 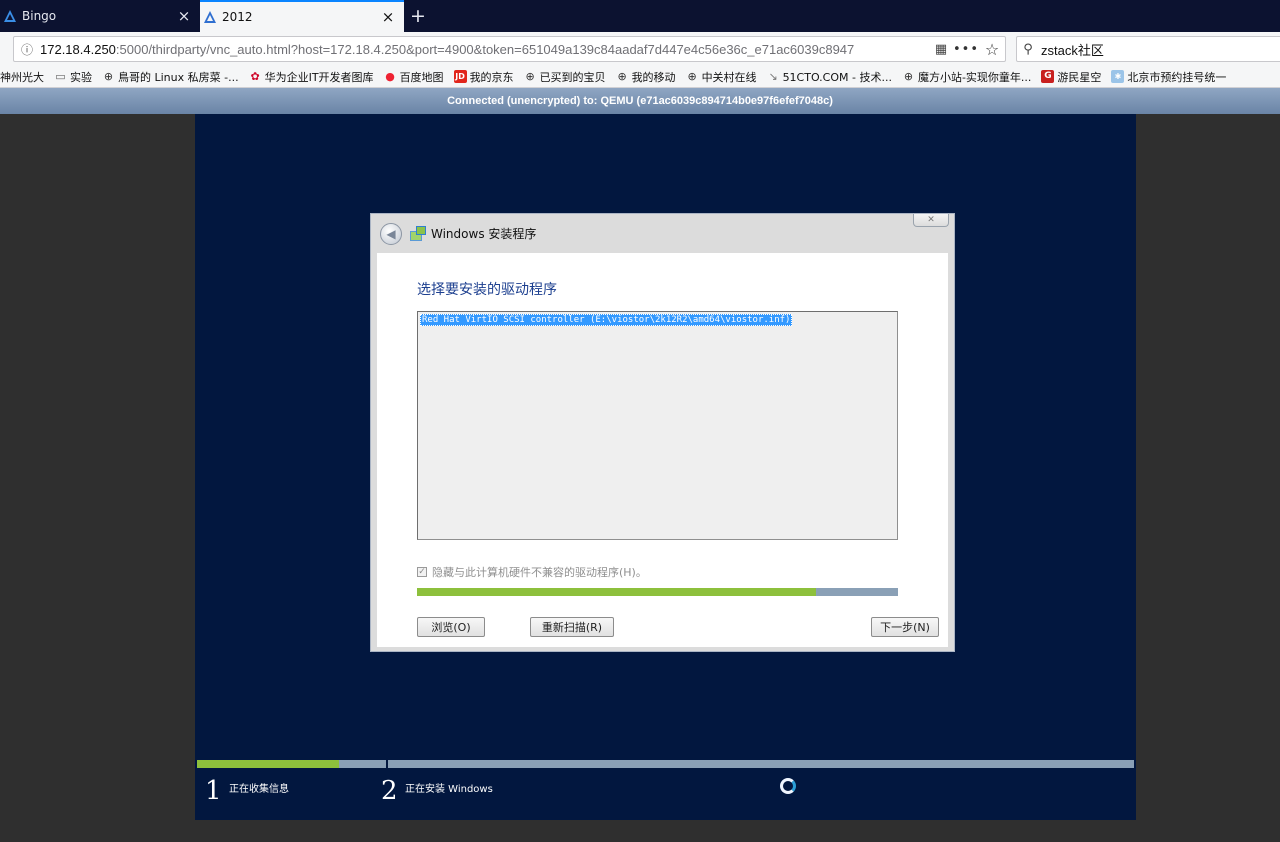 I want to click on stage-2-number: 2, so click(x=389, y=791).